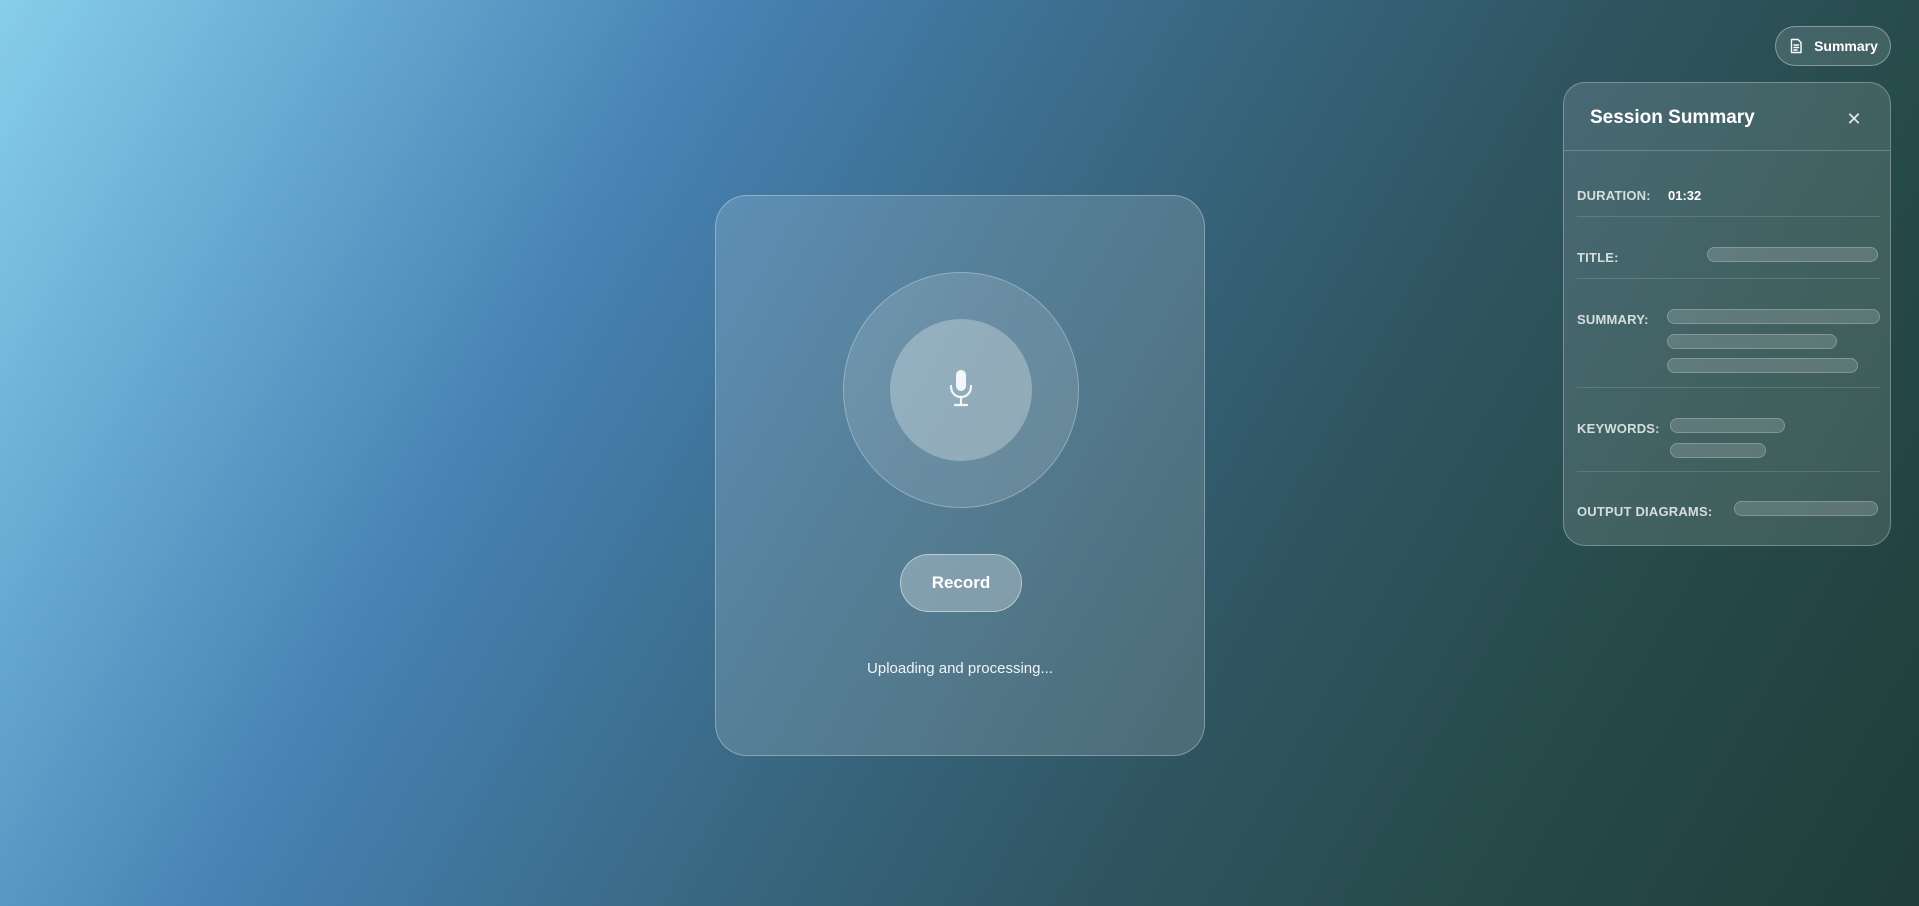  Describe the element at coordinates (1672, 117) in the screenshot. I see `panel-title: Session Summary` at that location.